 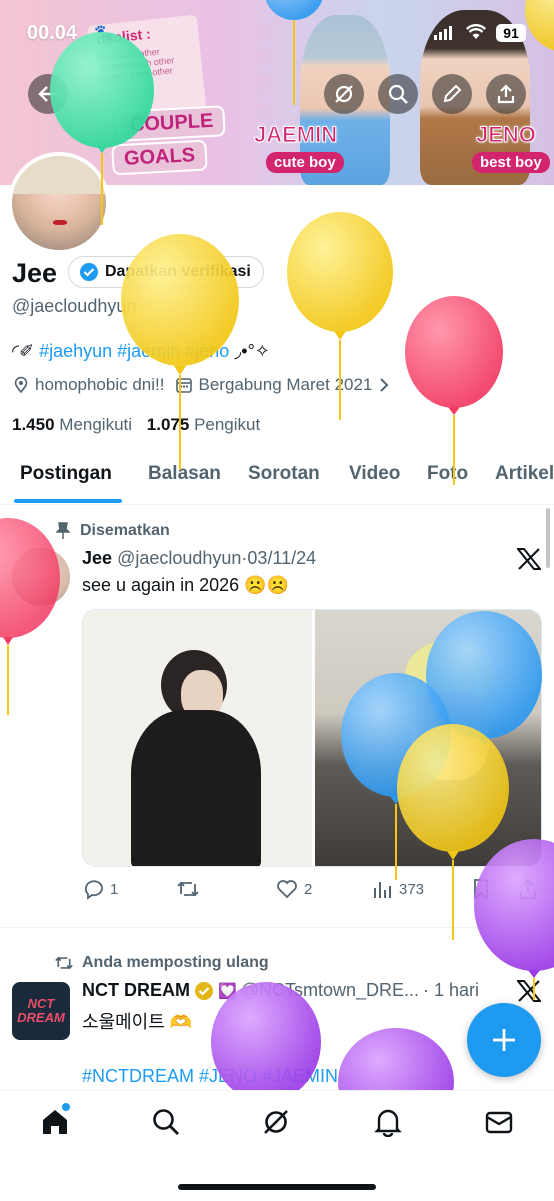 What do you see at coordinates (159, 157) in the screenshot?
I see `banner-goals-label: GOALS` at bounding box center [159, 157].